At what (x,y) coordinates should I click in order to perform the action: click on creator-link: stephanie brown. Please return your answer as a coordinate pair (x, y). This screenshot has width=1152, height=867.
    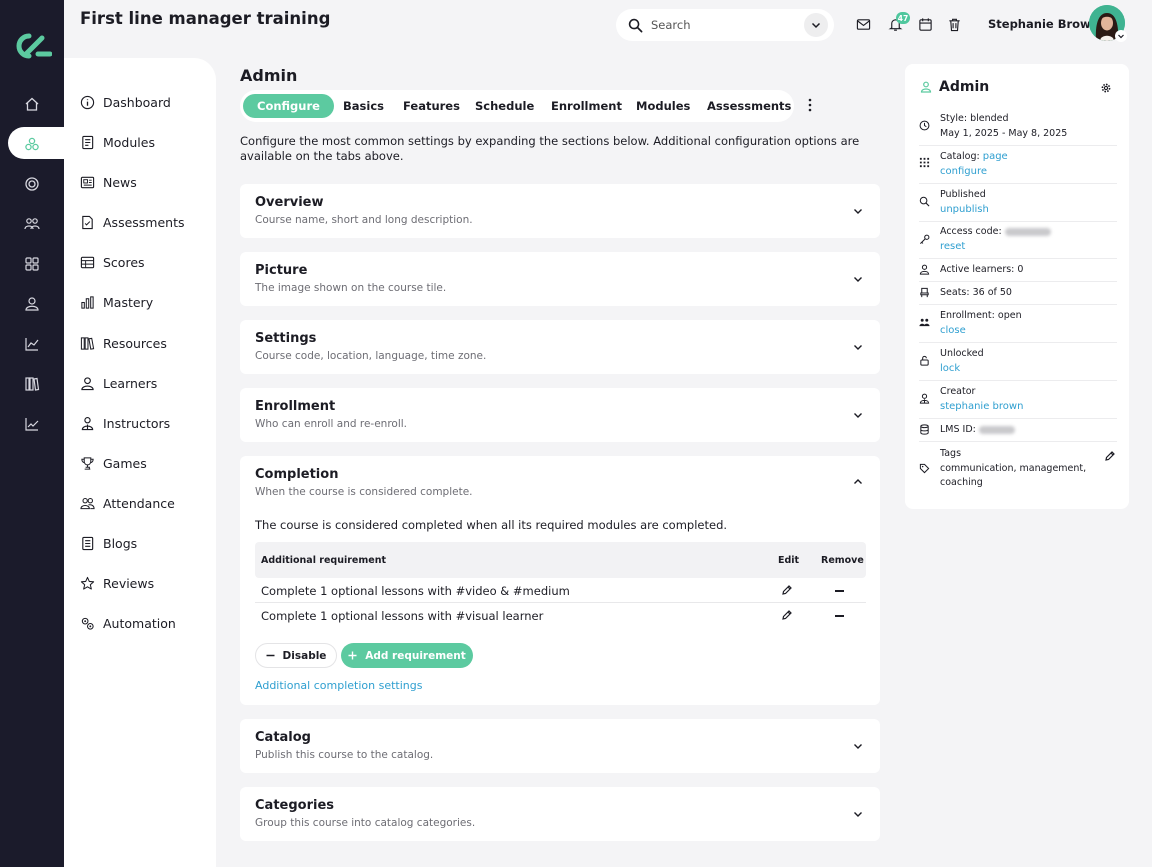
    Looking at the image, I should click on (981, 407).